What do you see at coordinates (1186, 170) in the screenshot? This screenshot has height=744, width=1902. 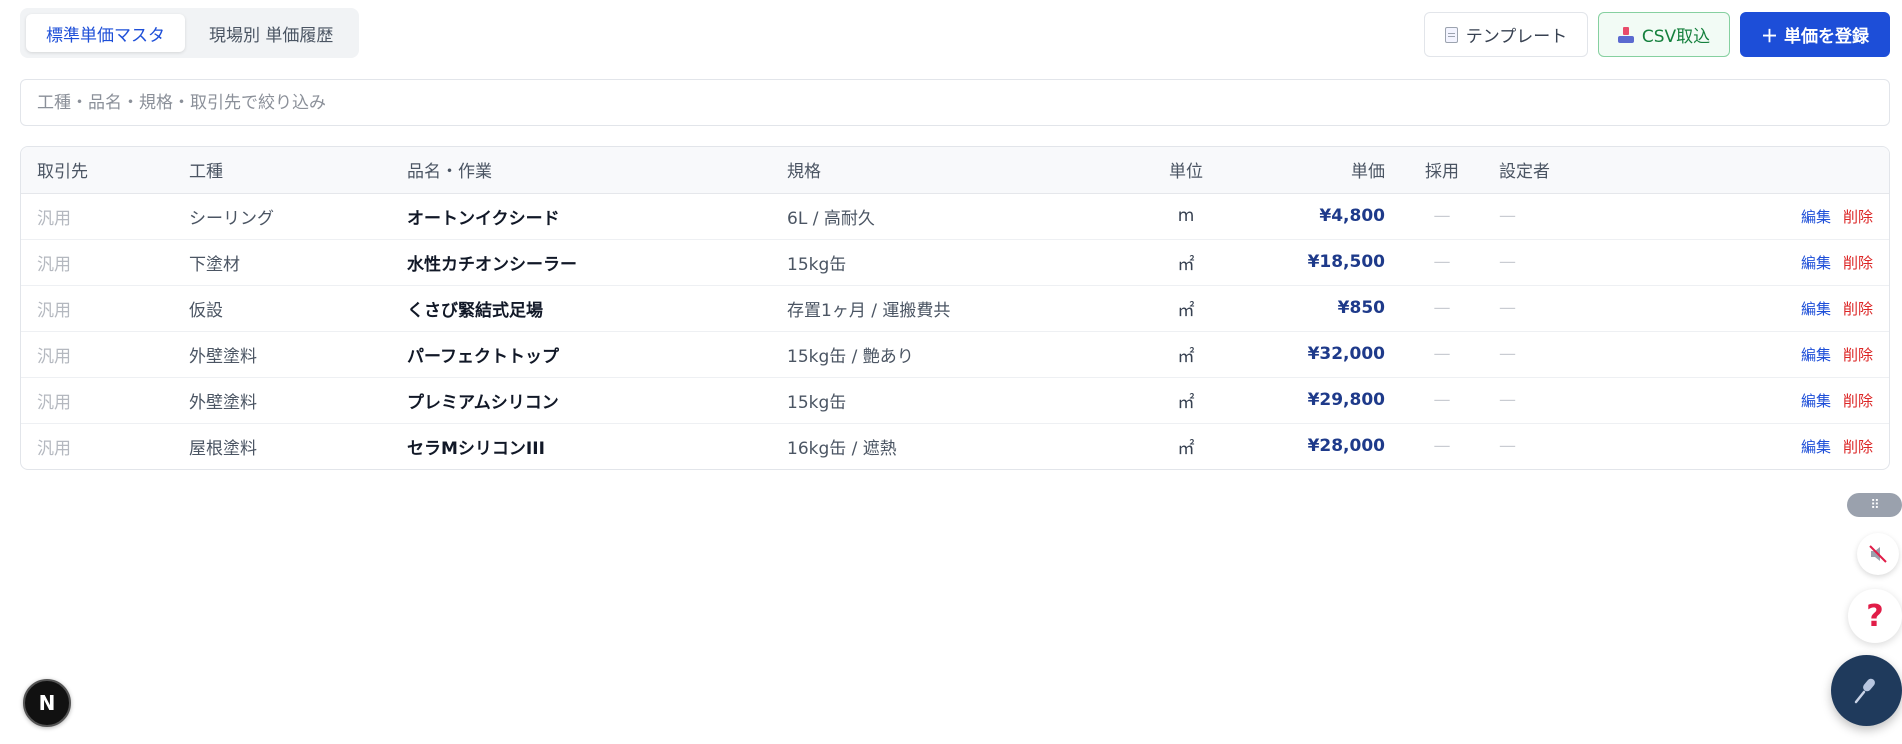 I see `header-unit: 単位` at bounding box center [1186, 170].